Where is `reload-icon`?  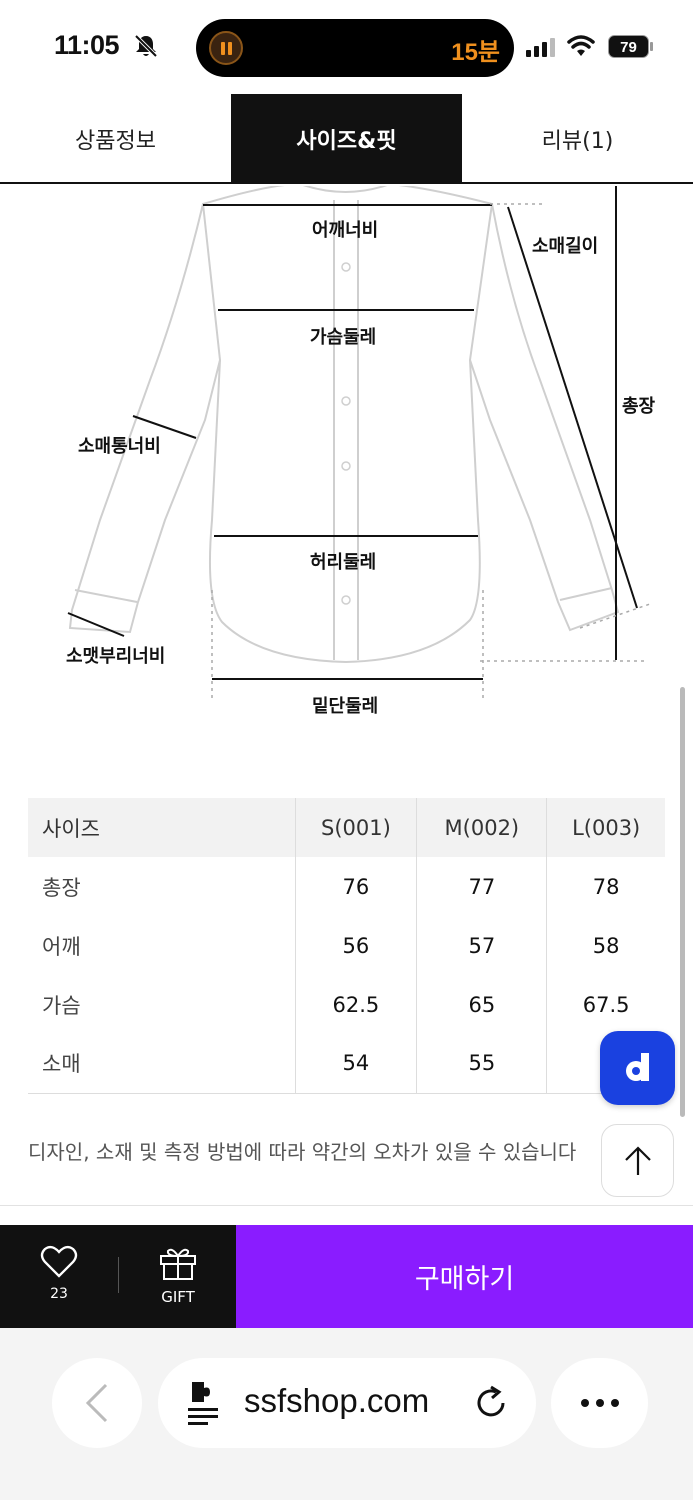 reload-icon is located at coordinates (491, 1403).